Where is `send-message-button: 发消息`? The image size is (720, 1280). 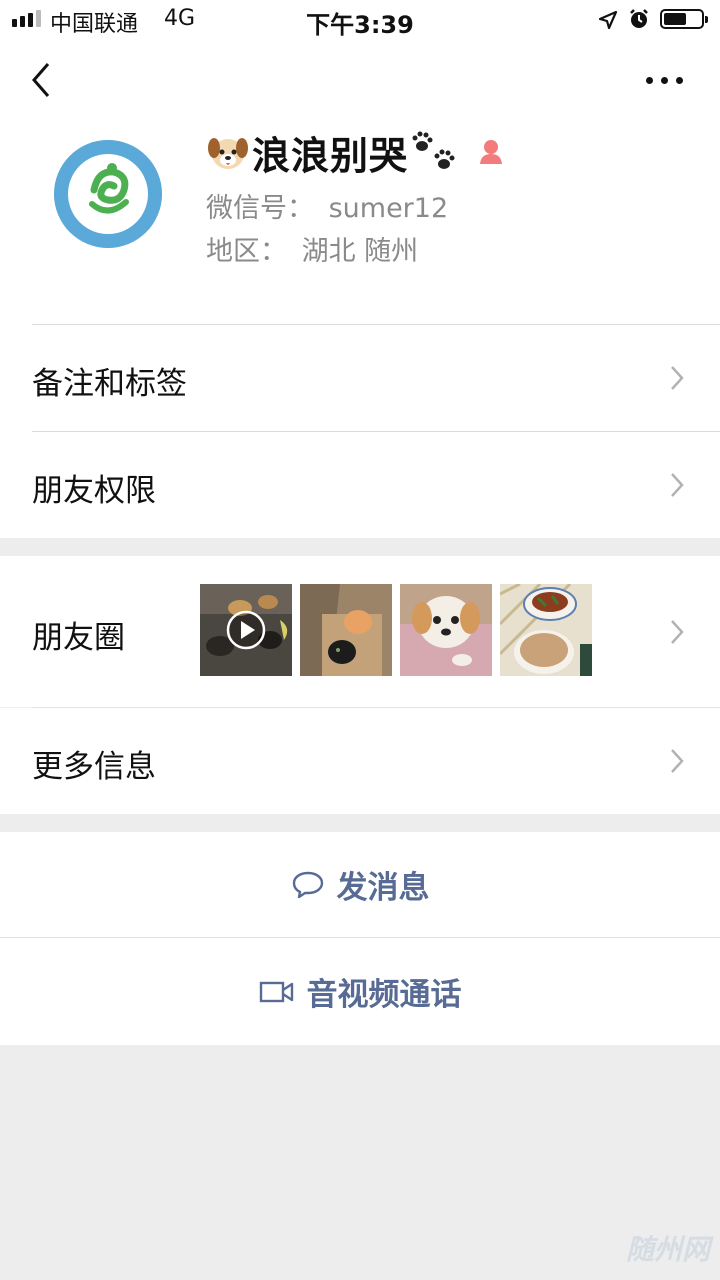 send-message-button: 发消息 is located at coordinates (360, 884).